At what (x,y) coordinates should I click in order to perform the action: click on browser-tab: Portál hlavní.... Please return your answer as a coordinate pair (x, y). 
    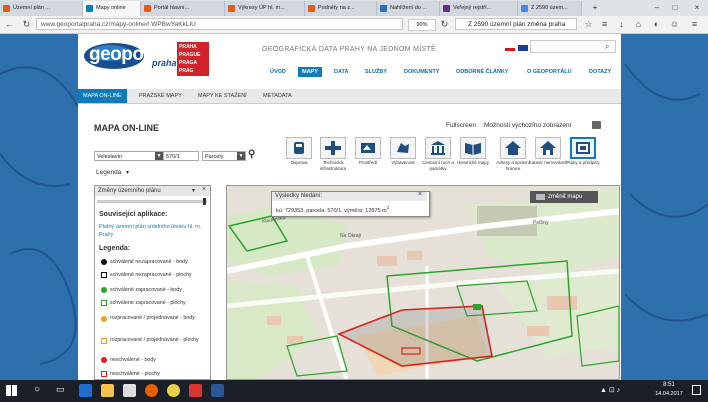
    Looking at the image, I should click on (183, 8).